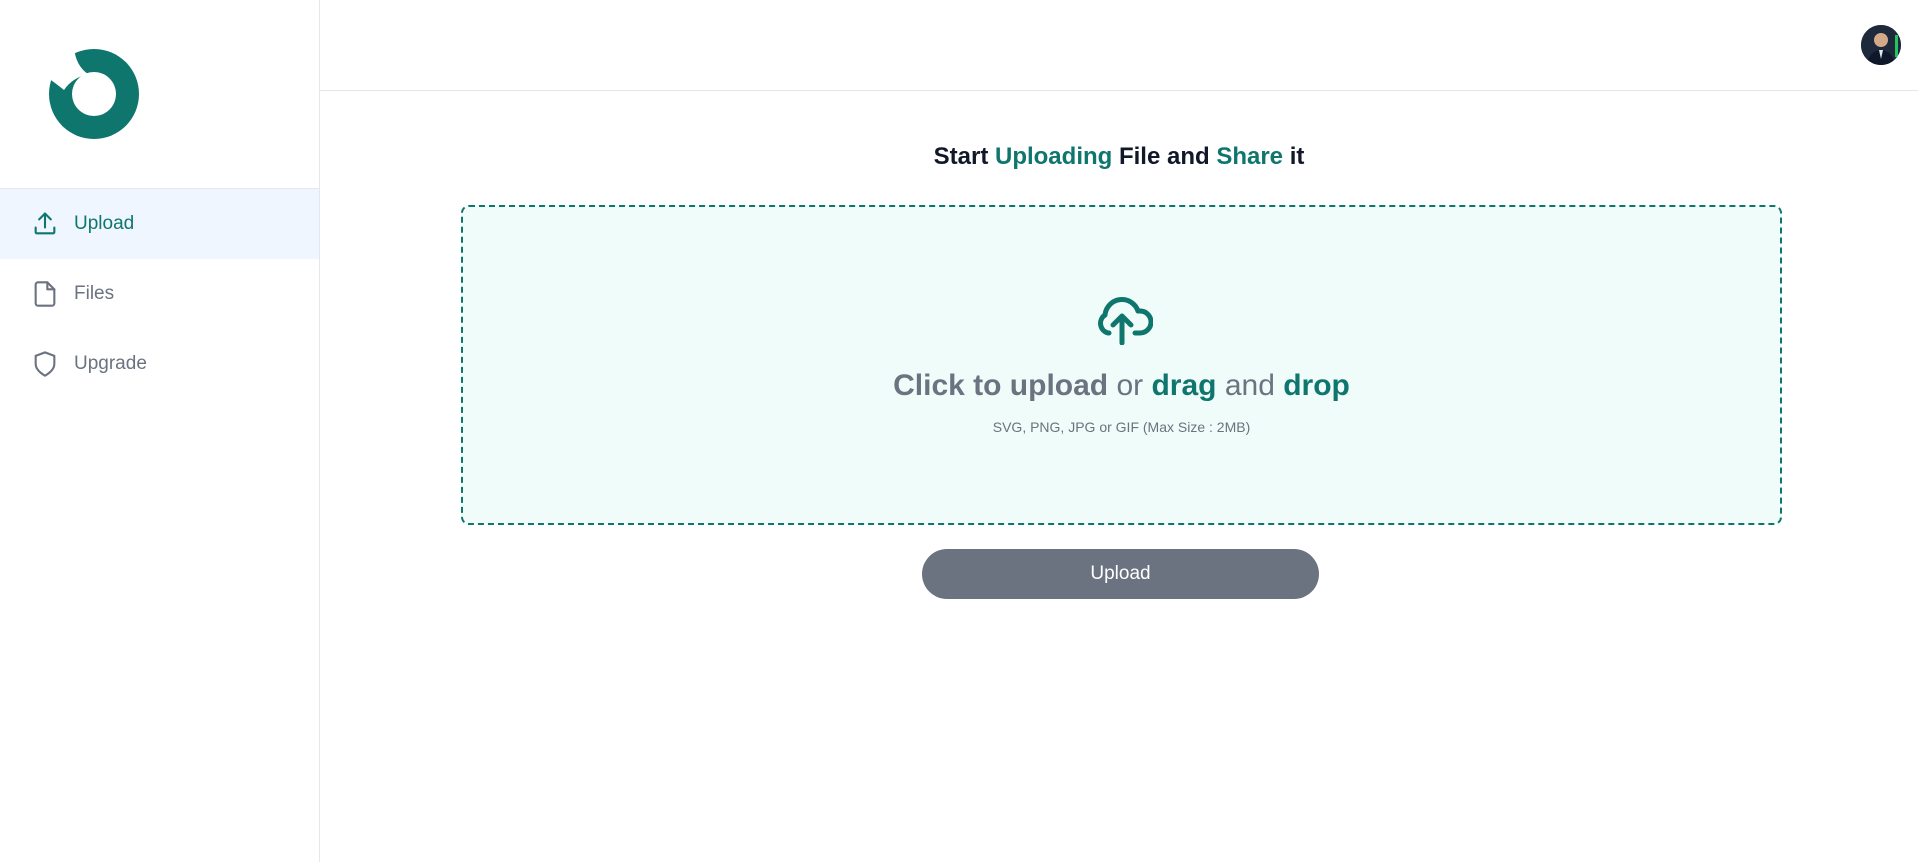 The image size is (1918, 862). I want to click on file-icon, so click(45, 294).